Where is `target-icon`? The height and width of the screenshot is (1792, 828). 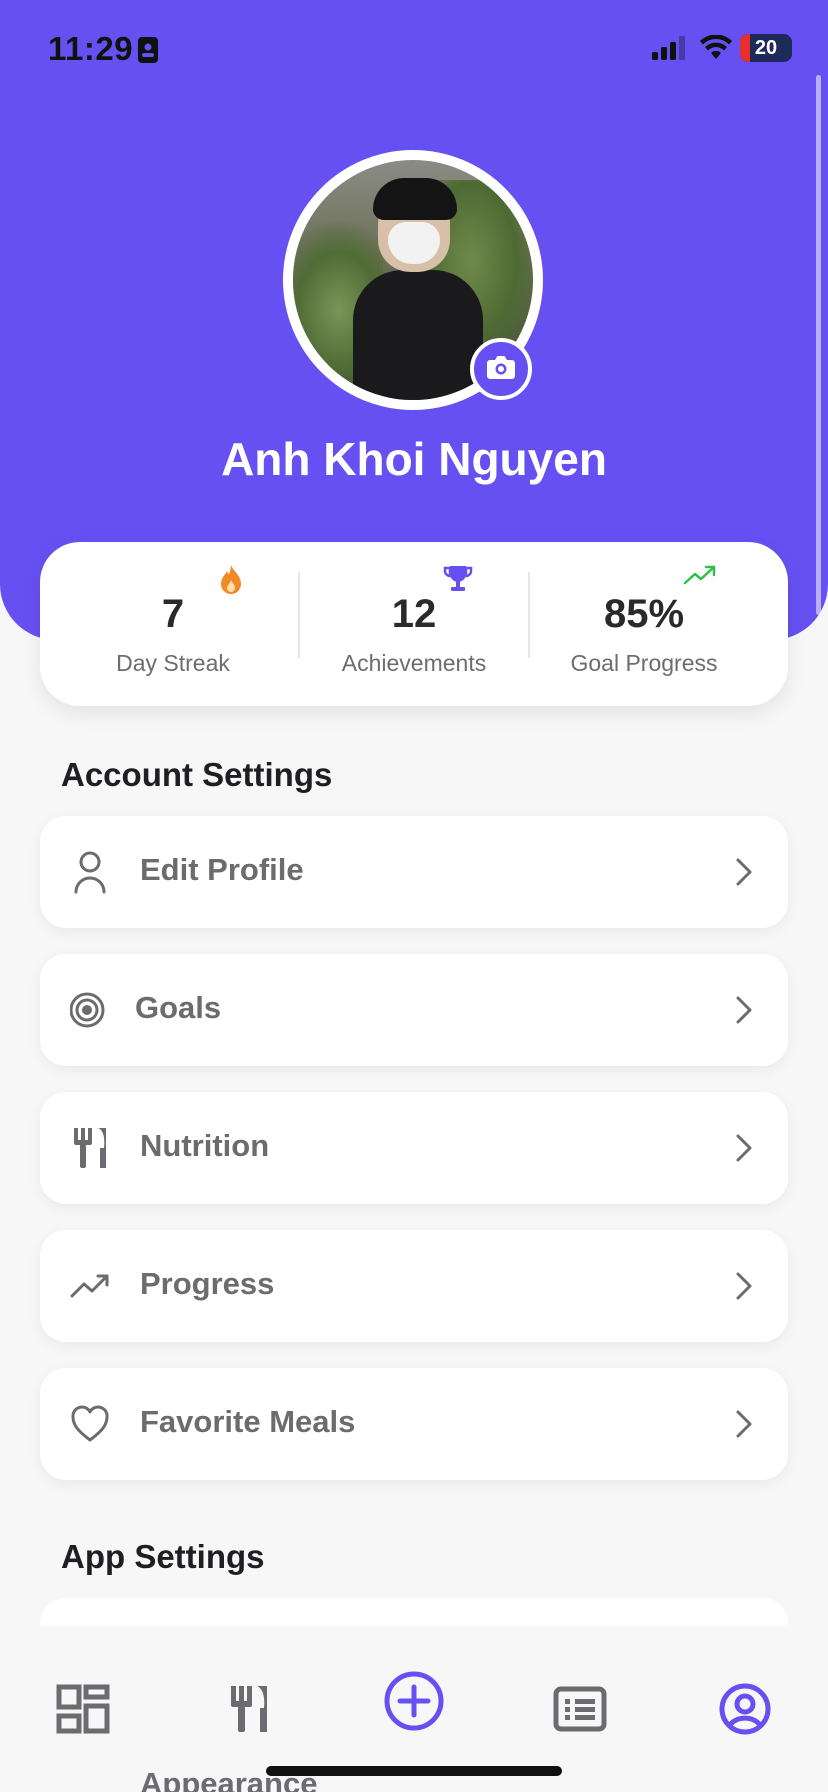
target-icon is located at coordinates (93, 1010).